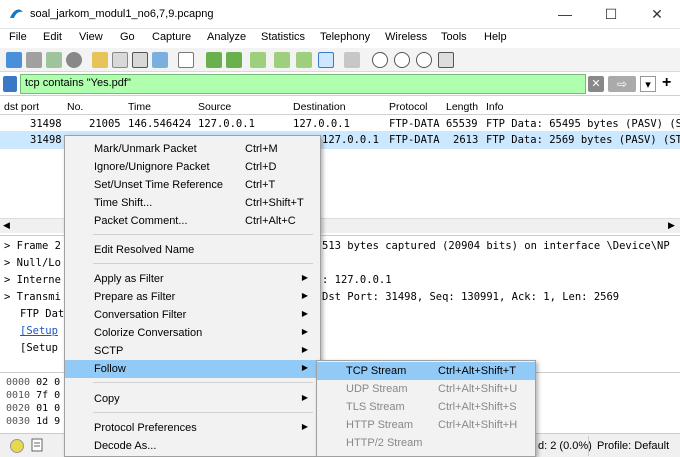  What do you see at coordinates (192, 203) in the screenshot?
I see `menu-item-time-shift: Time Shift... Ctrl+Shift+T` at bounding box center [192, 203].